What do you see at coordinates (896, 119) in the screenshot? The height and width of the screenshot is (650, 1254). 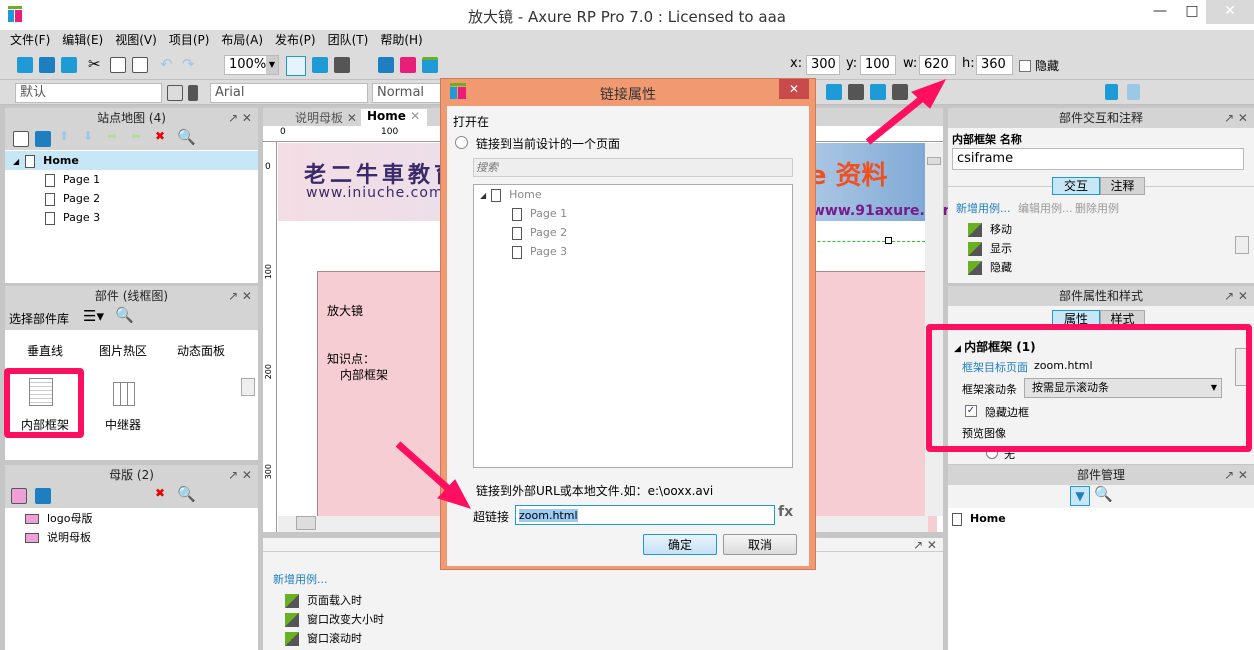 I see `arrow-to-size-fields` at bounding box center [896, 119].